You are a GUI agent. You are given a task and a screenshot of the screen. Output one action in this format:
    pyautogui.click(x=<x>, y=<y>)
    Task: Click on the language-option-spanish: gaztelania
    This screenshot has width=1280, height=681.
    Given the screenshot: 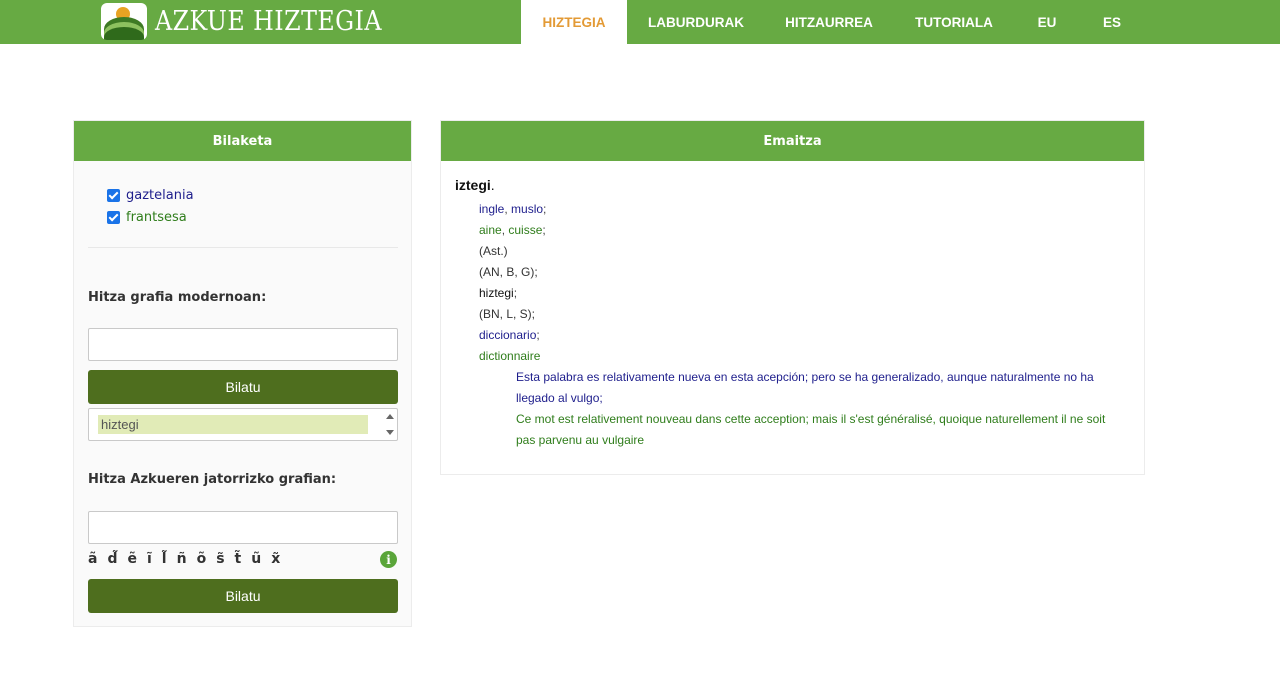 What is the action you would take?
    pyautogui.click(x=150, y=195)
    